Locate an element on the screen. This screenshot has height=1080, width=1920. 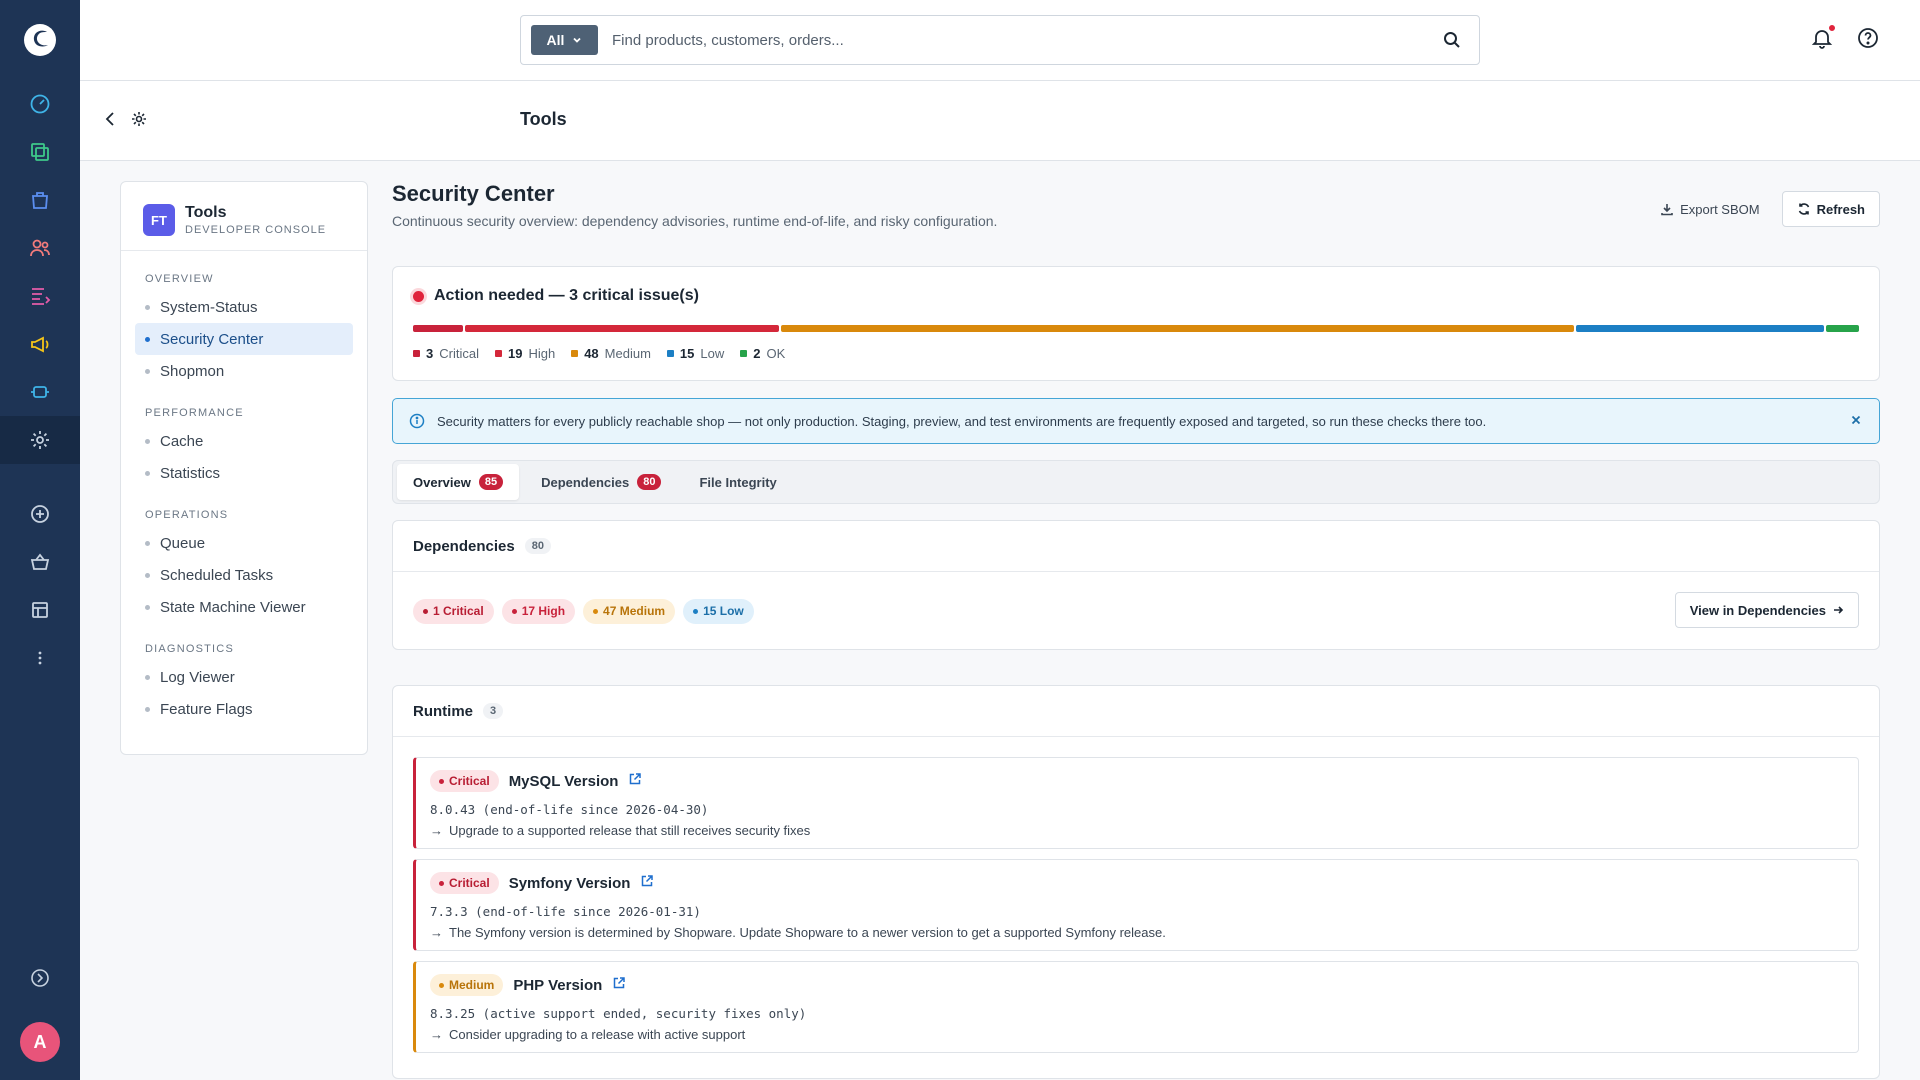
settings-icon is located at coordinates (40, 440).